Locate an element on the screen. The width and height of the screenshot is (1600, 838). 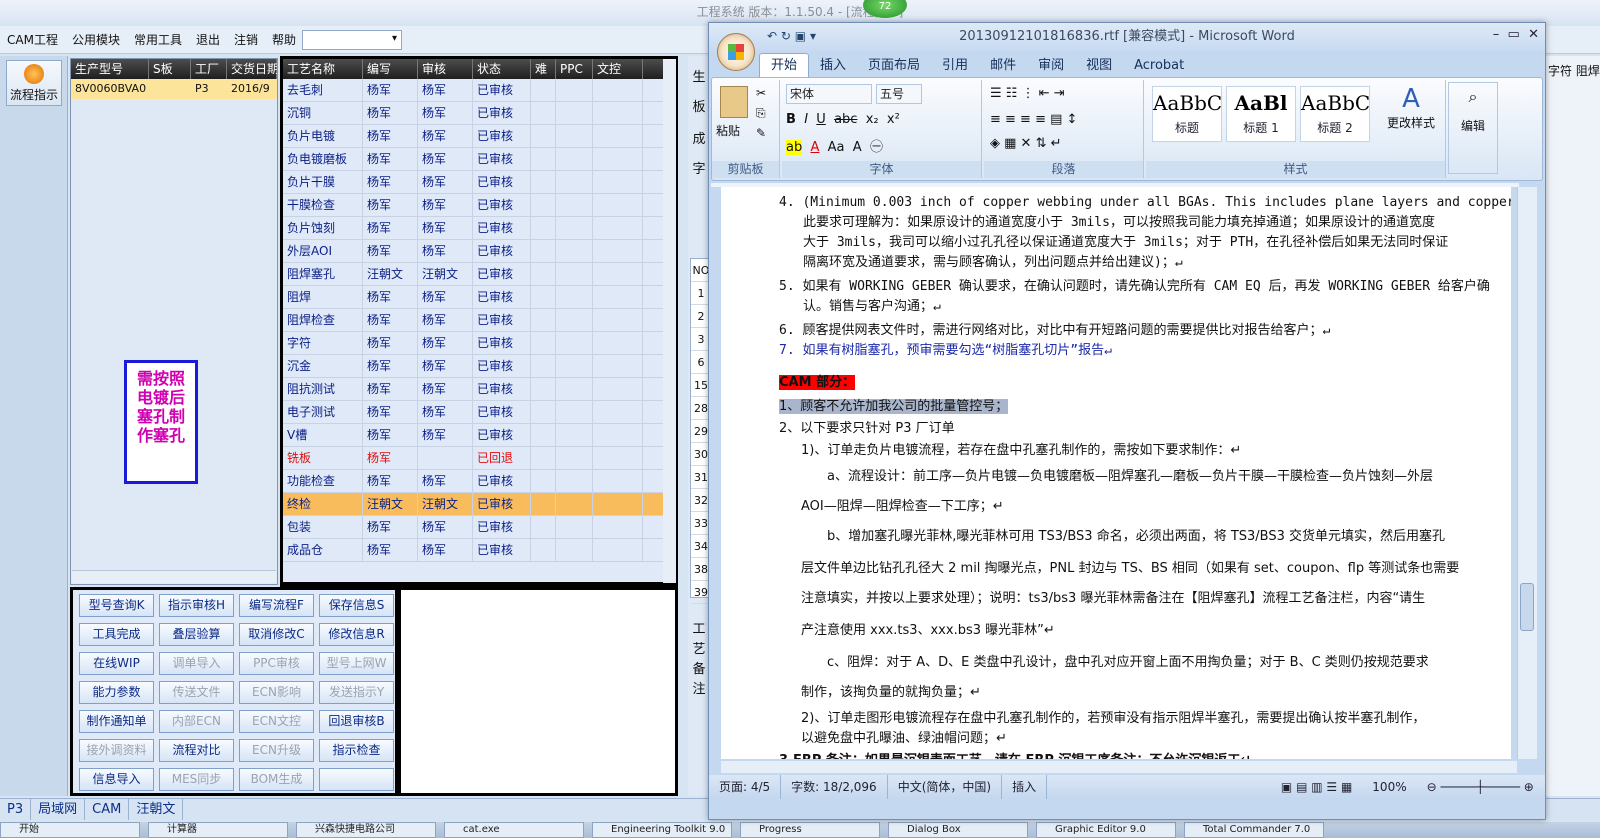
zoom-level: 100% is located at coordinates (1389, 787).